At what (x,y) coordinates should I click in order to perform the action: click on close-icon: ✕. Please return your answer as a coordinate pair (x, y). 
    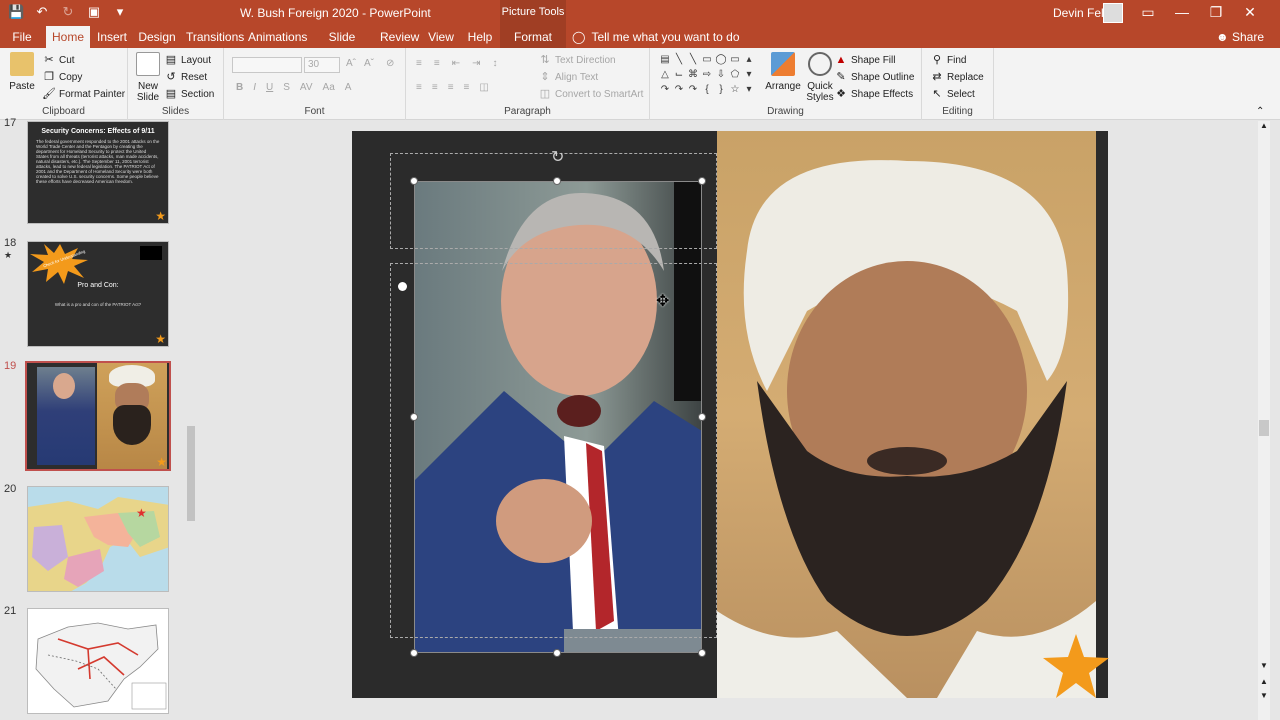
    Looking at the image, I should click on (1250, 12).